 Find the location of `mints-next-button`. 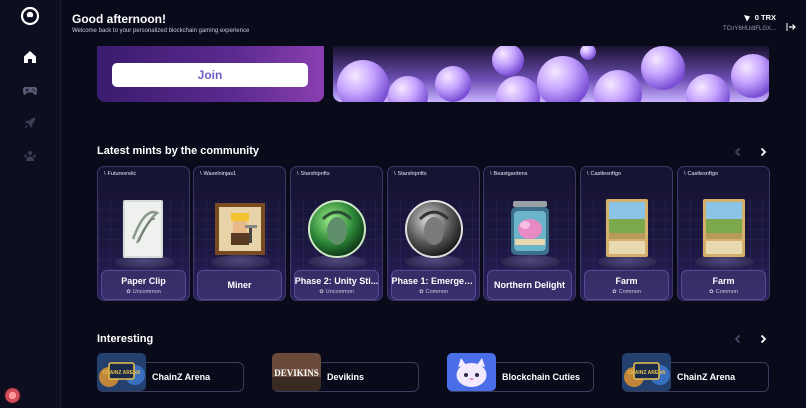

mints-next-button is located at coordinates (763, 152).